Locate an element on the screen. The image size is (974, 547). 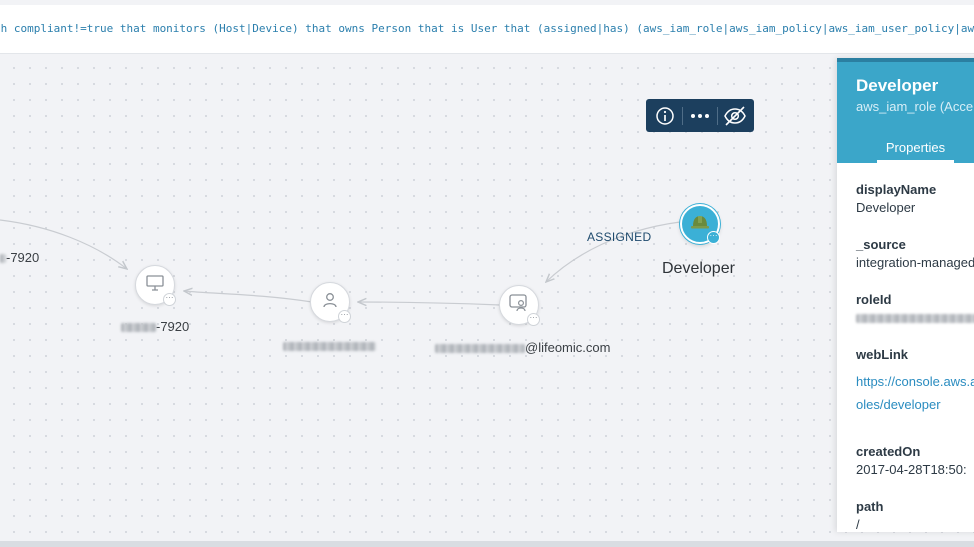
edge-user-to-person is located at coordinates (429, 303).